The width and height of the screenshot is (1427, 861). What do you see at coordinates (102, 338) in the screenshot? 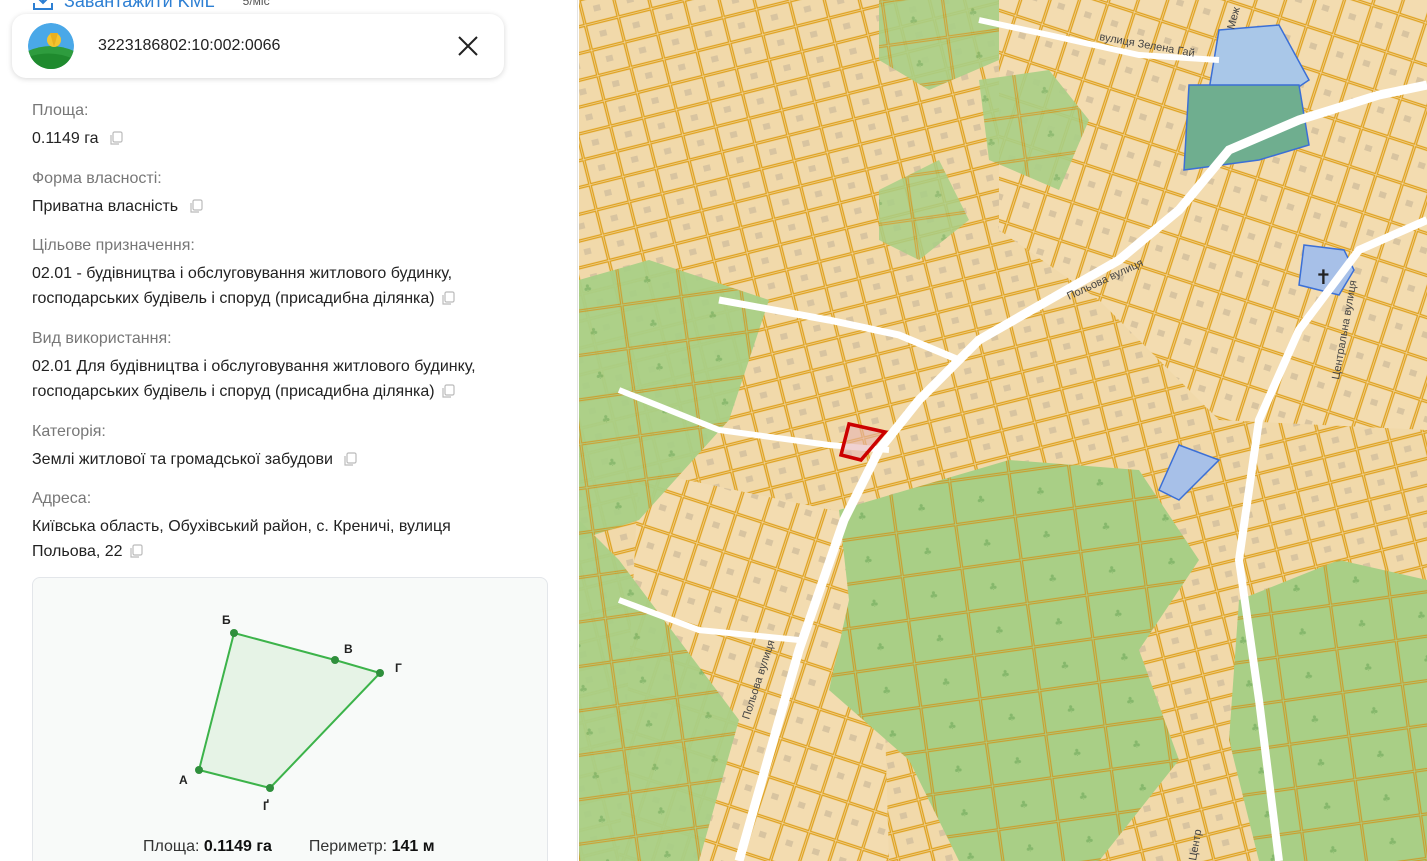
I see `usage-label: Вид використання:` at bounding box center [102, 338].